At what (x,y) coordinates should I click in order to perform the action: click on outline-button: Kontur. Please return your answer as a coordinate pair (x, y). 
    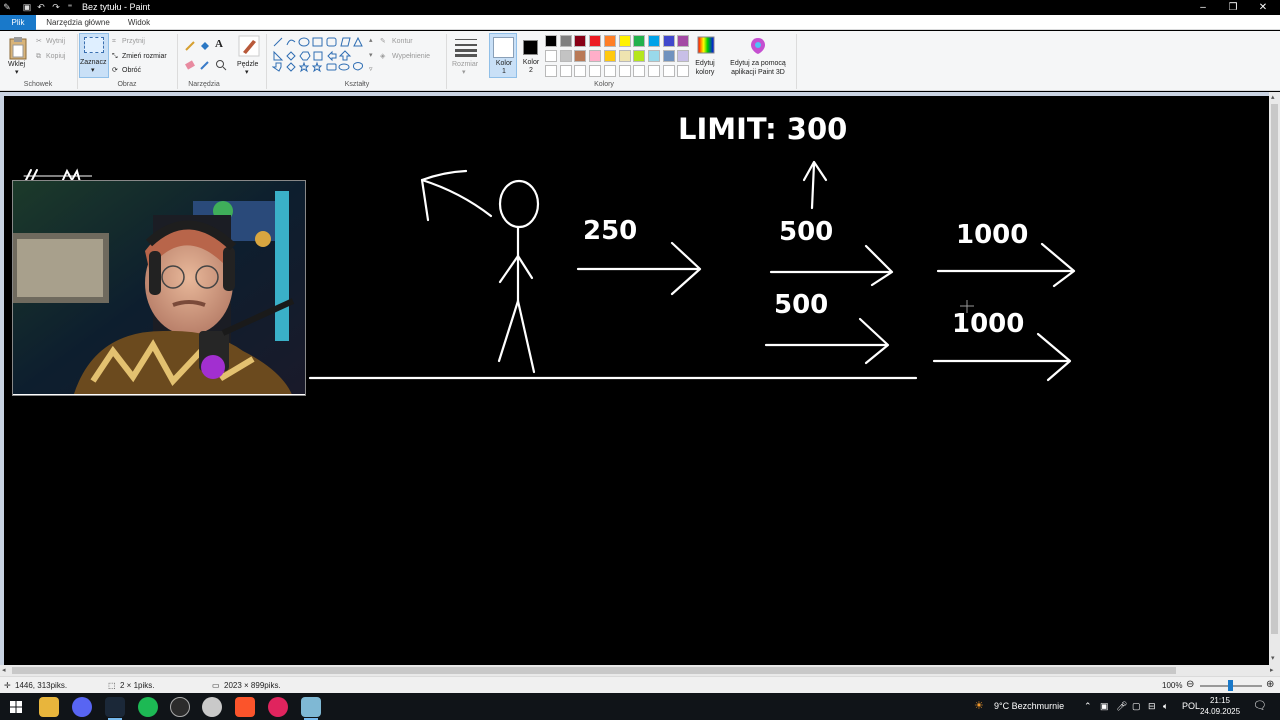
    Looking at the image, I should click on (402, 41).